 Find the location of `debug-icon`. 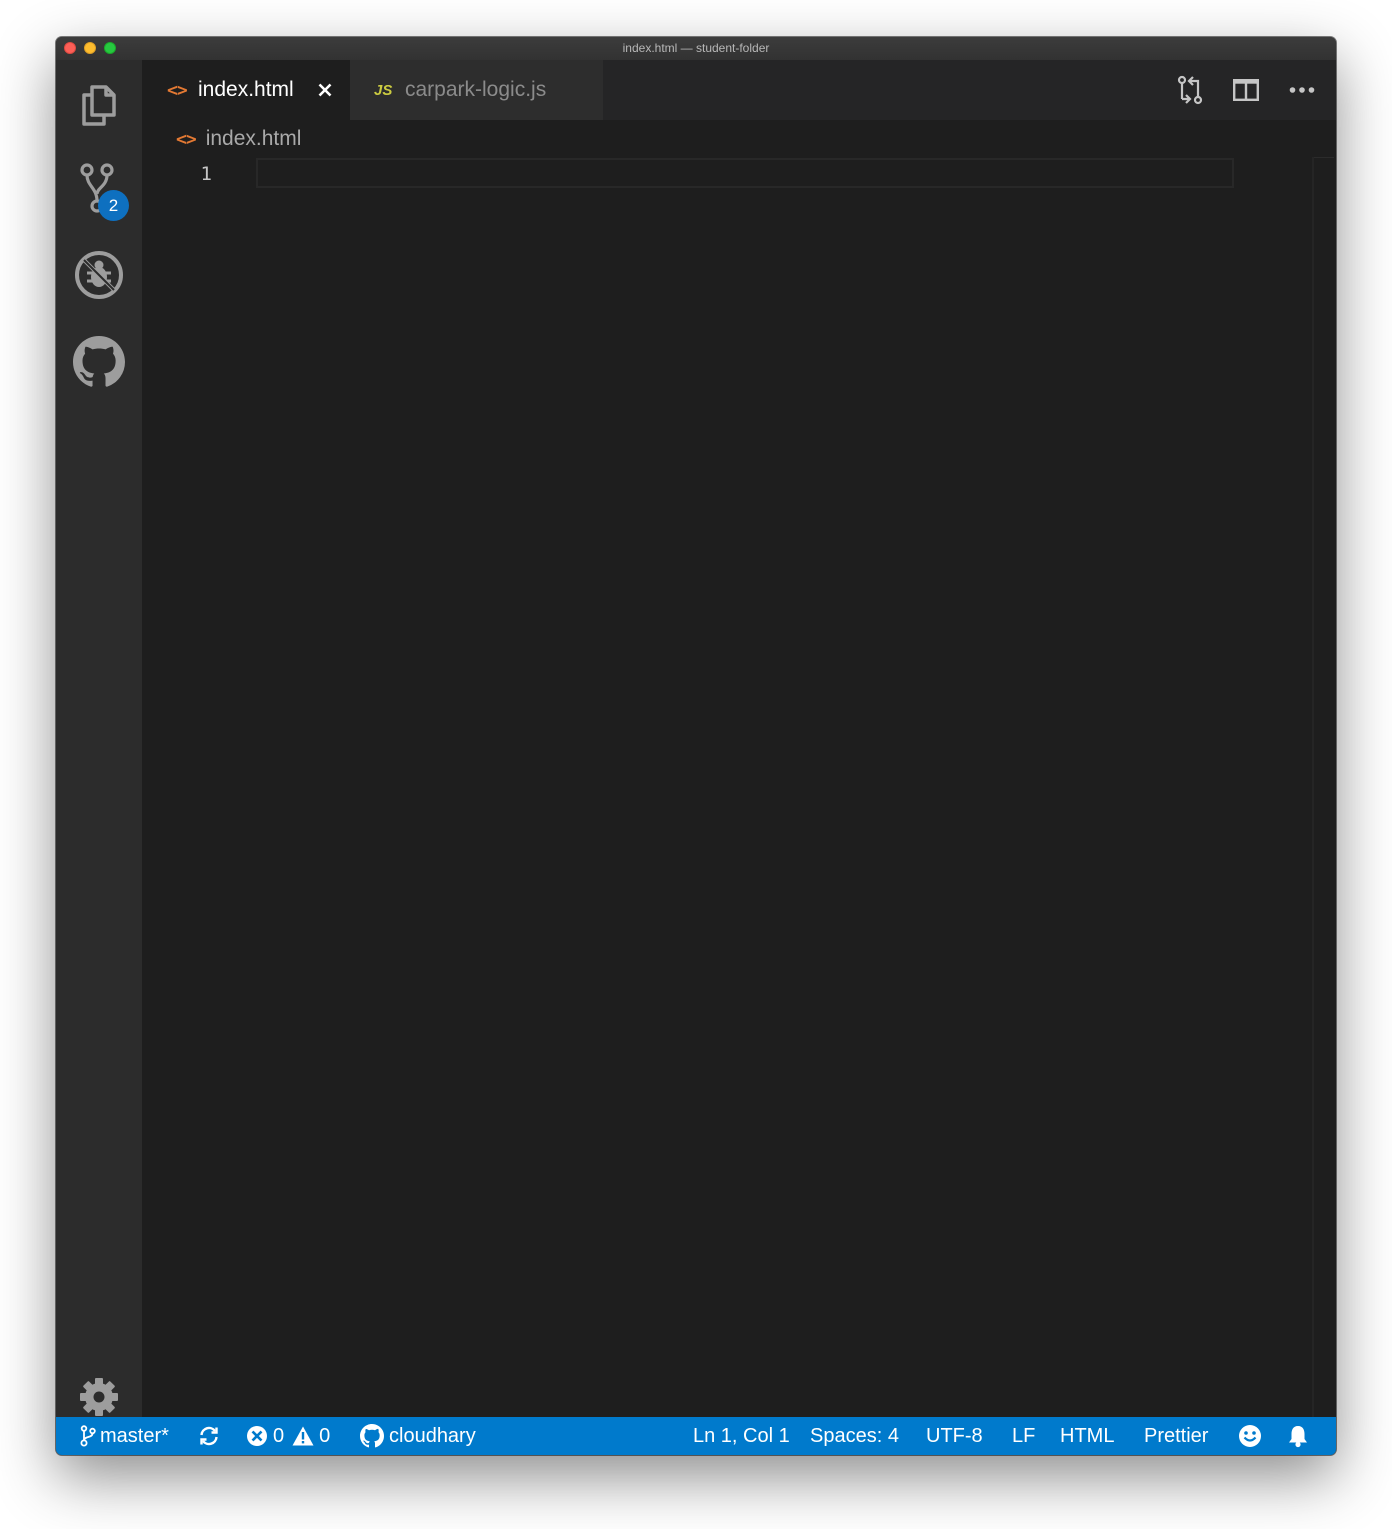

debug-icon is located at coordinates (99, 275).